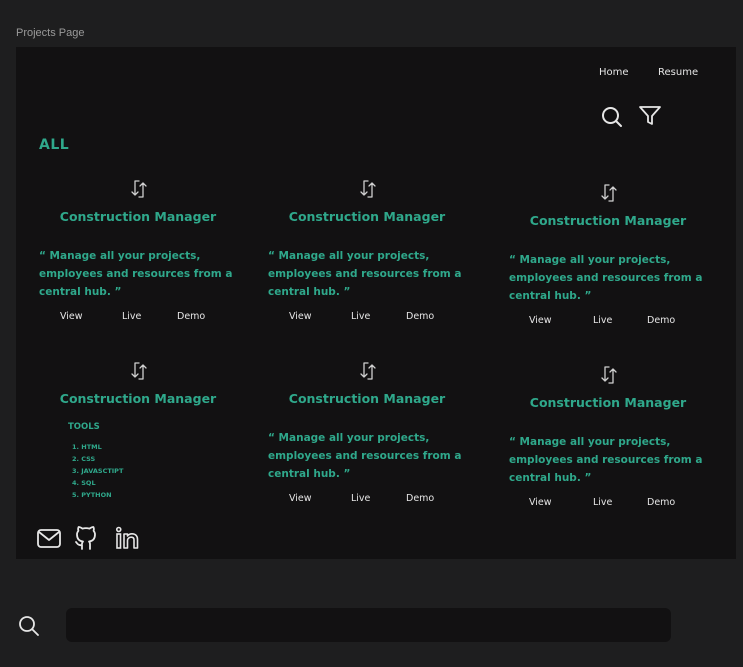 This screenshot has height=667, width=743. What do you see at coordinates (84, 427) in the screenshot?
I see `tools-heading: TOOLS` at bounding box center [84, 427].